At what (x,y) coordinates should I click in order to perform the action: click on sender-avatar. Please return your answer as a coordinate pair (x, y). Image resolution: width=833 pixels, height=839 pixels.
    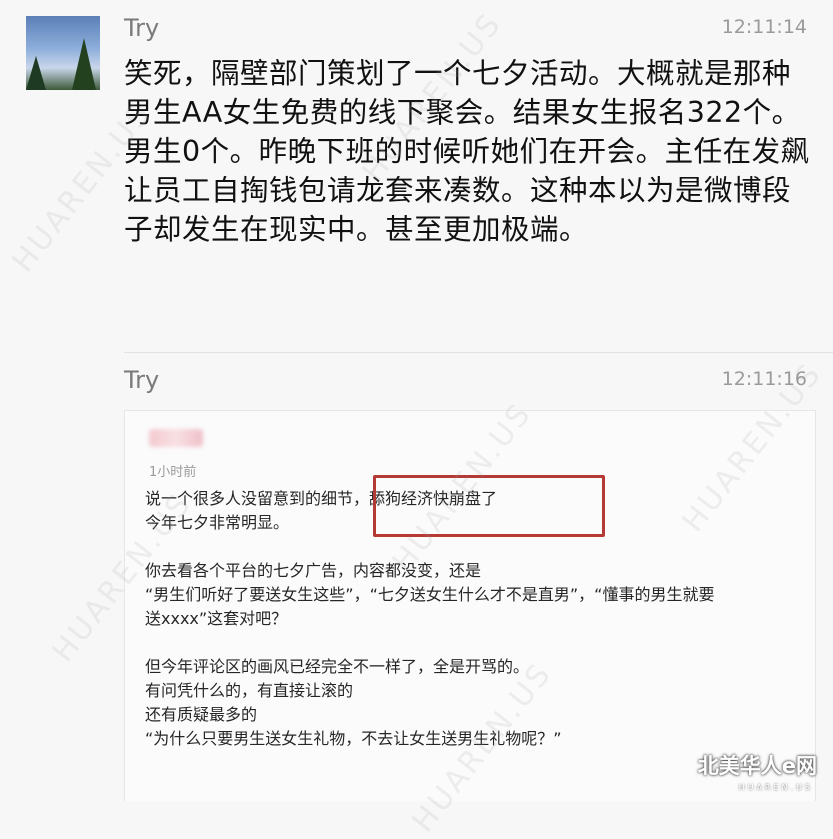
    Looking at the image, I should click on (63, 53).